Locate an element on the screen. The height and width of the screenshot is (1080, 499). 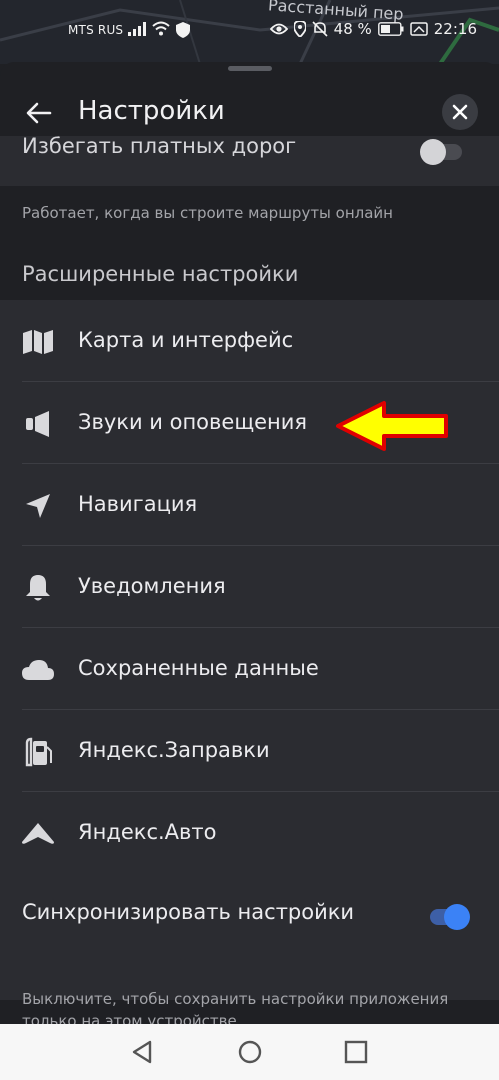
fuel-pump-icon is located at coordinates (38, 752).